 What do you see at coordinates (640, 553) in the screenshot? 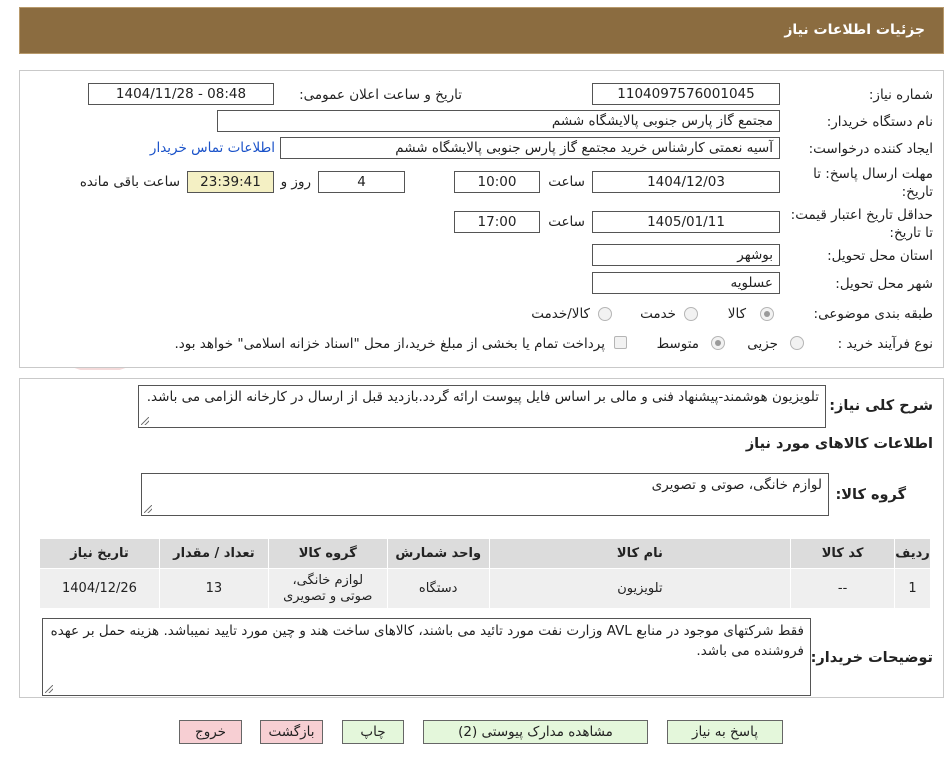
I see `col-header-name: نام کالا` at bounding box center [640, 553].